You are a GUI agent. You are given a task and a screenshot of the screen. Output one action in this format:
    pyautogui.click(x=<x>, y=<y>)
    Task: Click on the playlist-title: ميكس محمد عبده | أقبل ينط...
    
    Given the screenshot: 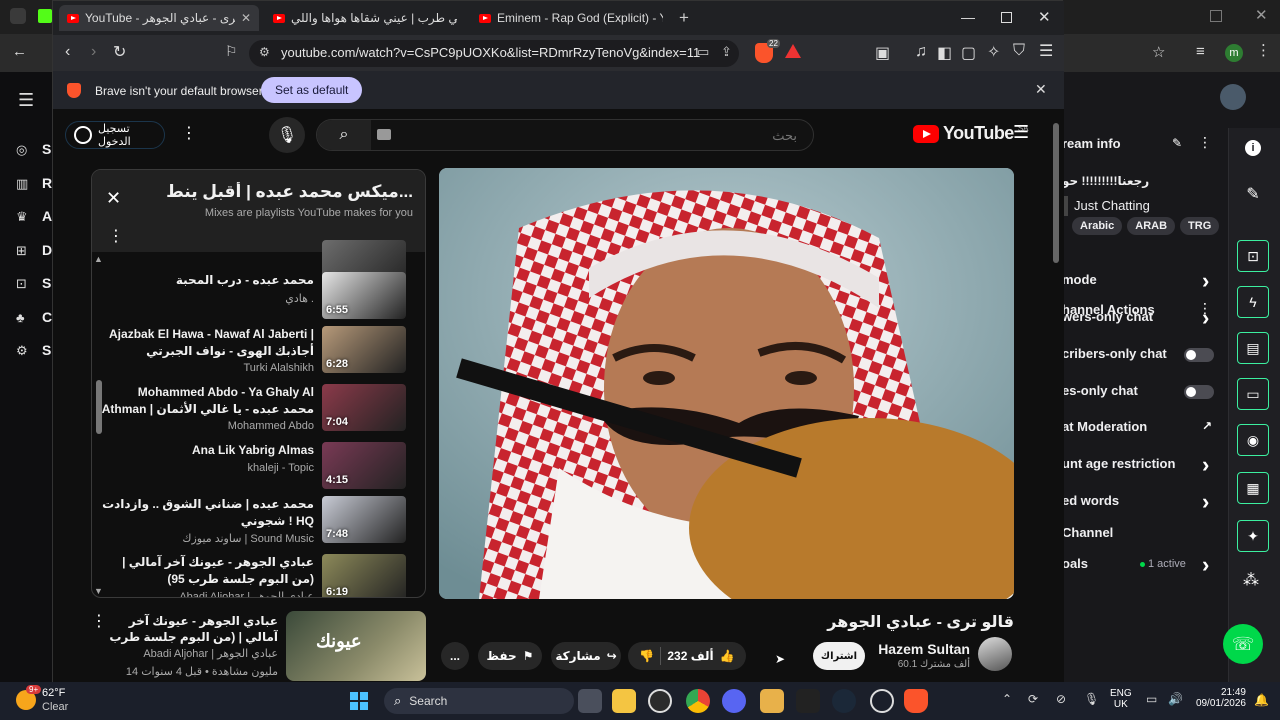 What is the action you would take?
    pyautogui.click(x=288, y=192)
    